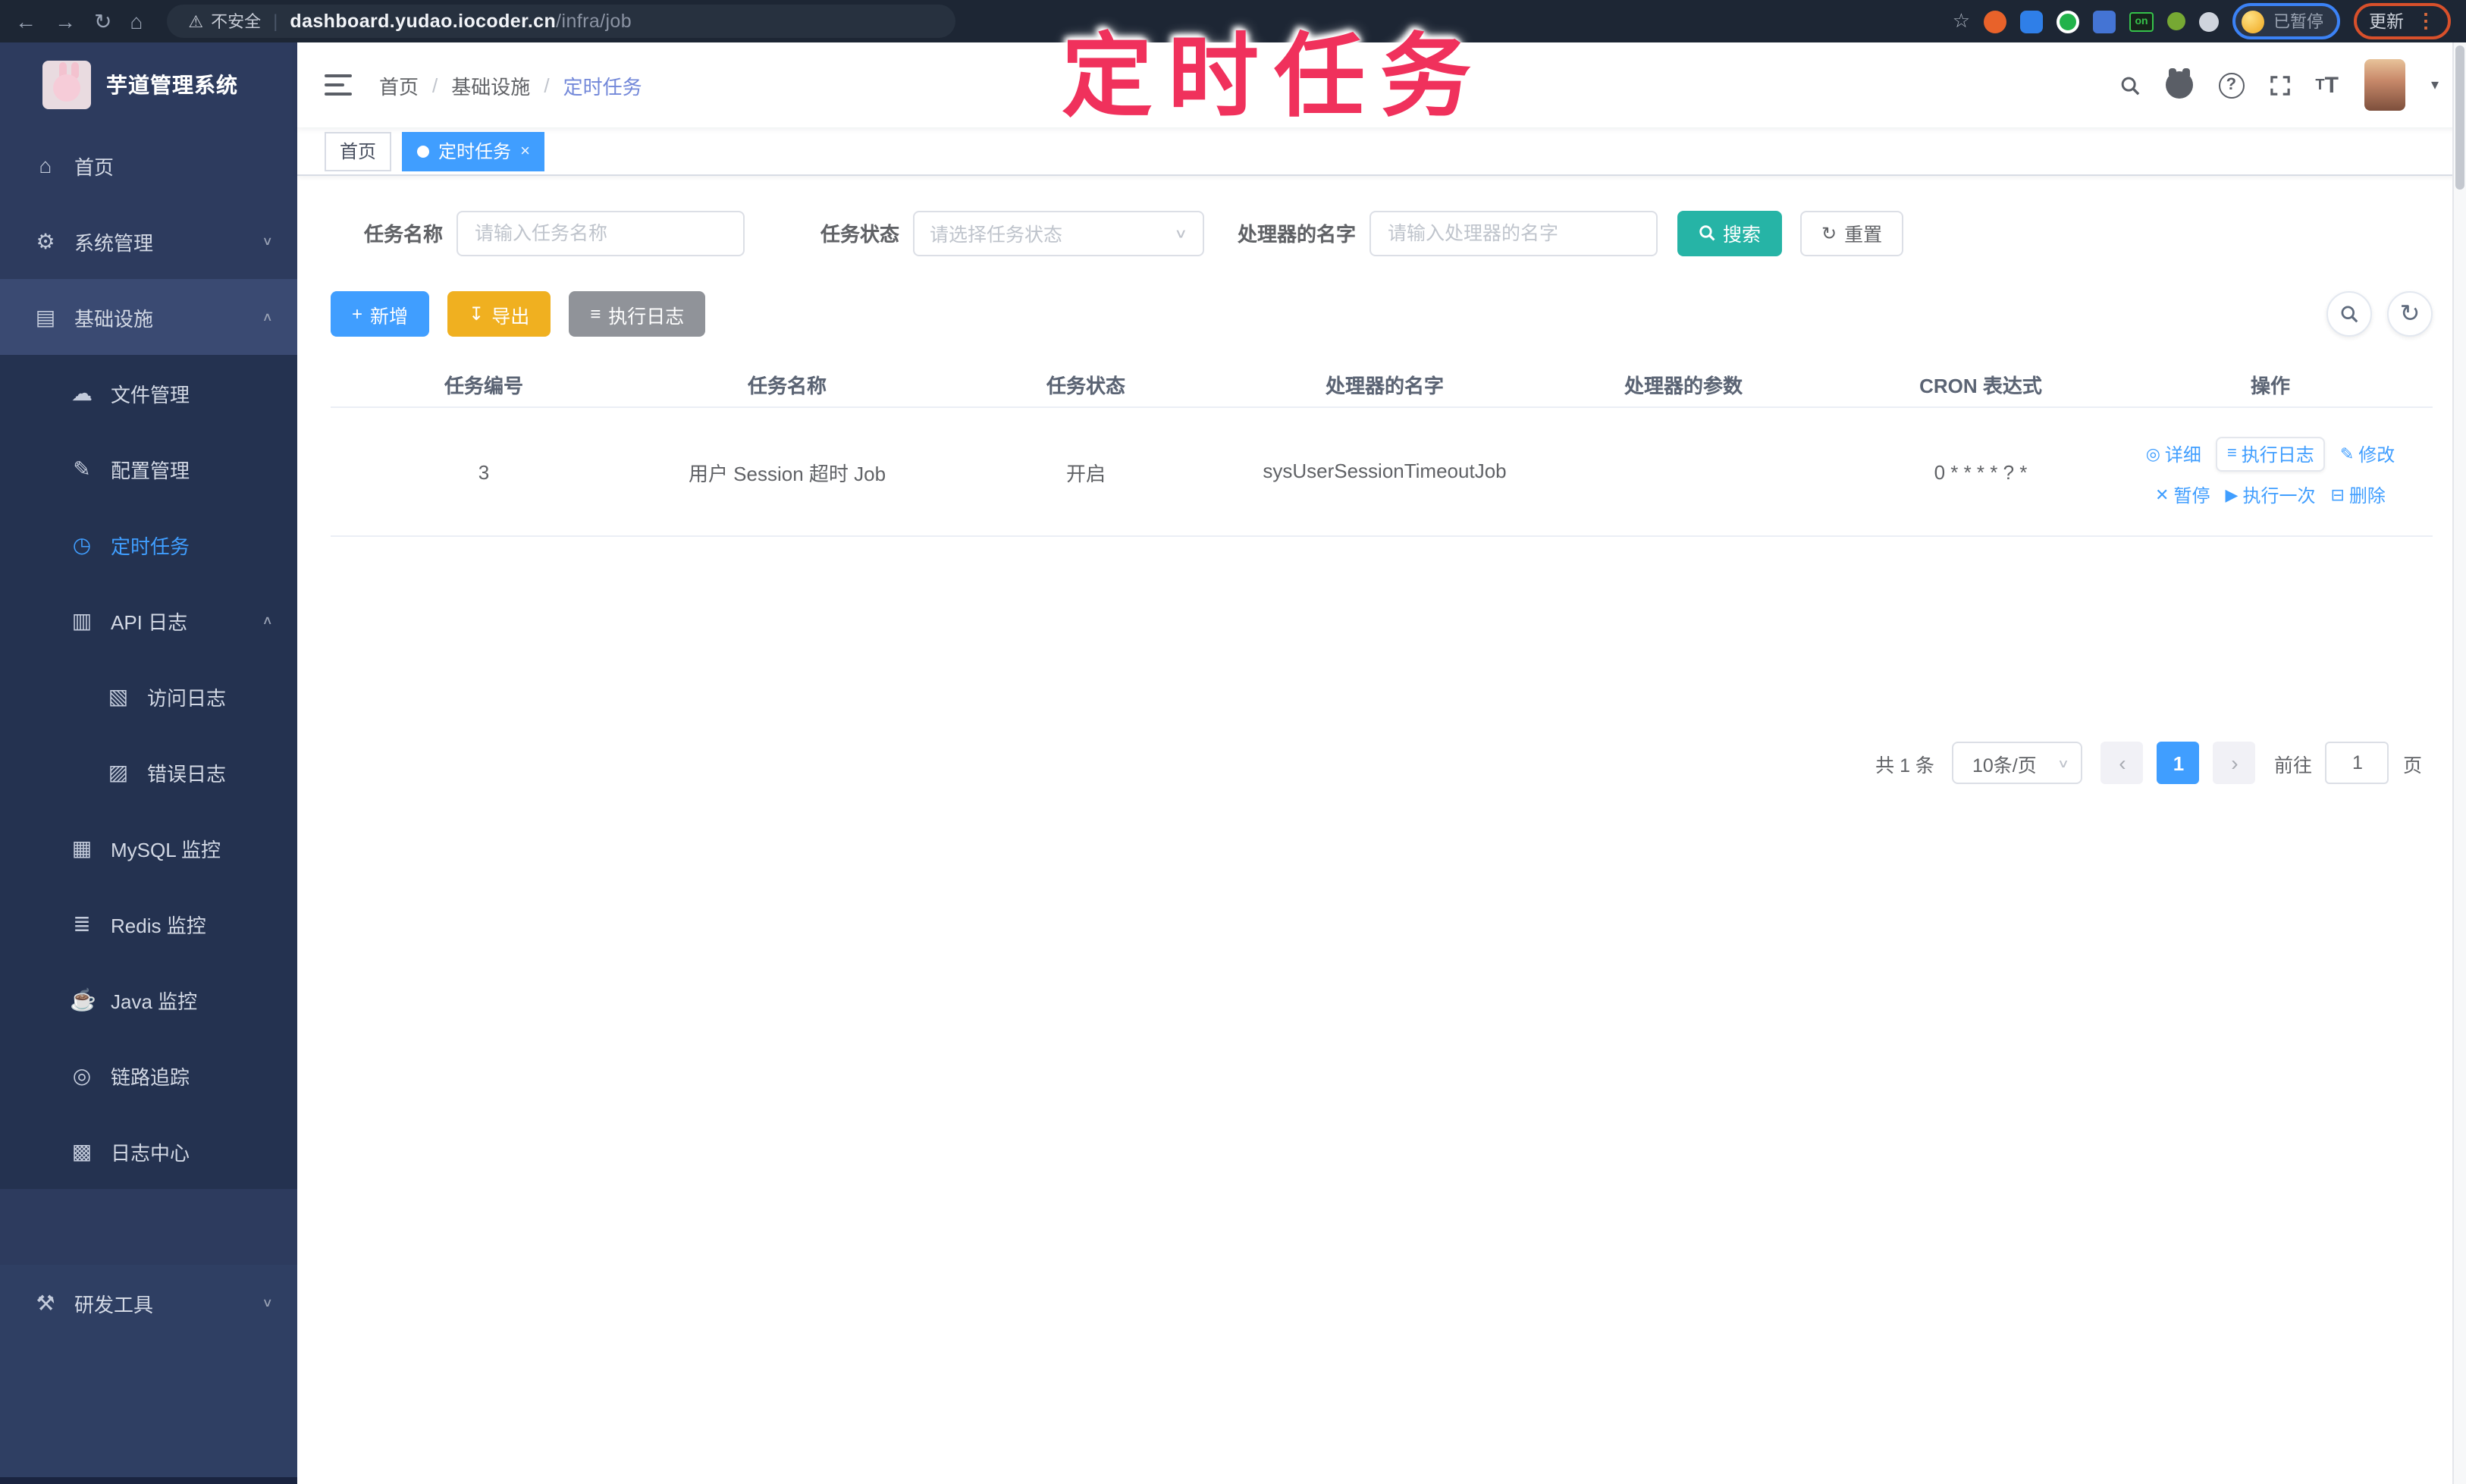 This screenshot has width=2466, height=1484. What do you see at coordinates (2209, 21) in the screenshot?
I see `extensions-puzzle-icon` at bounding box center [2209, 21].